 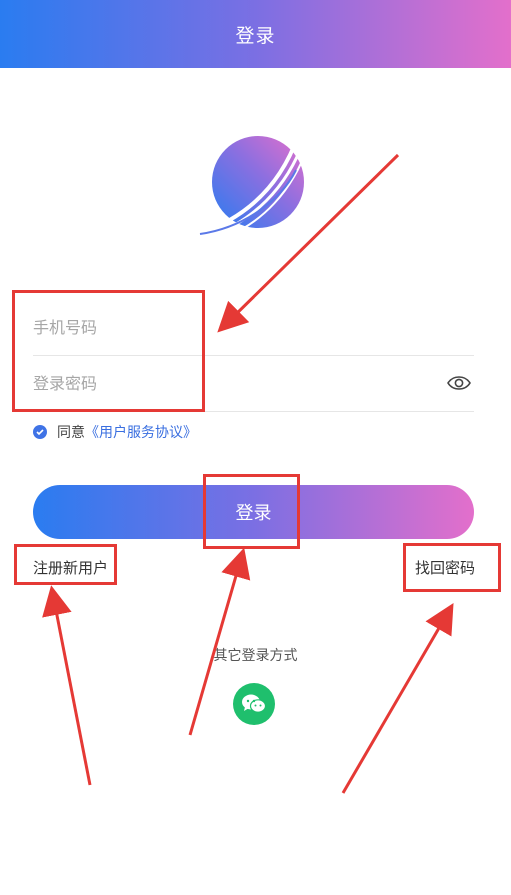 I want to click on login-button: 登录, so click(x=253, y=512).